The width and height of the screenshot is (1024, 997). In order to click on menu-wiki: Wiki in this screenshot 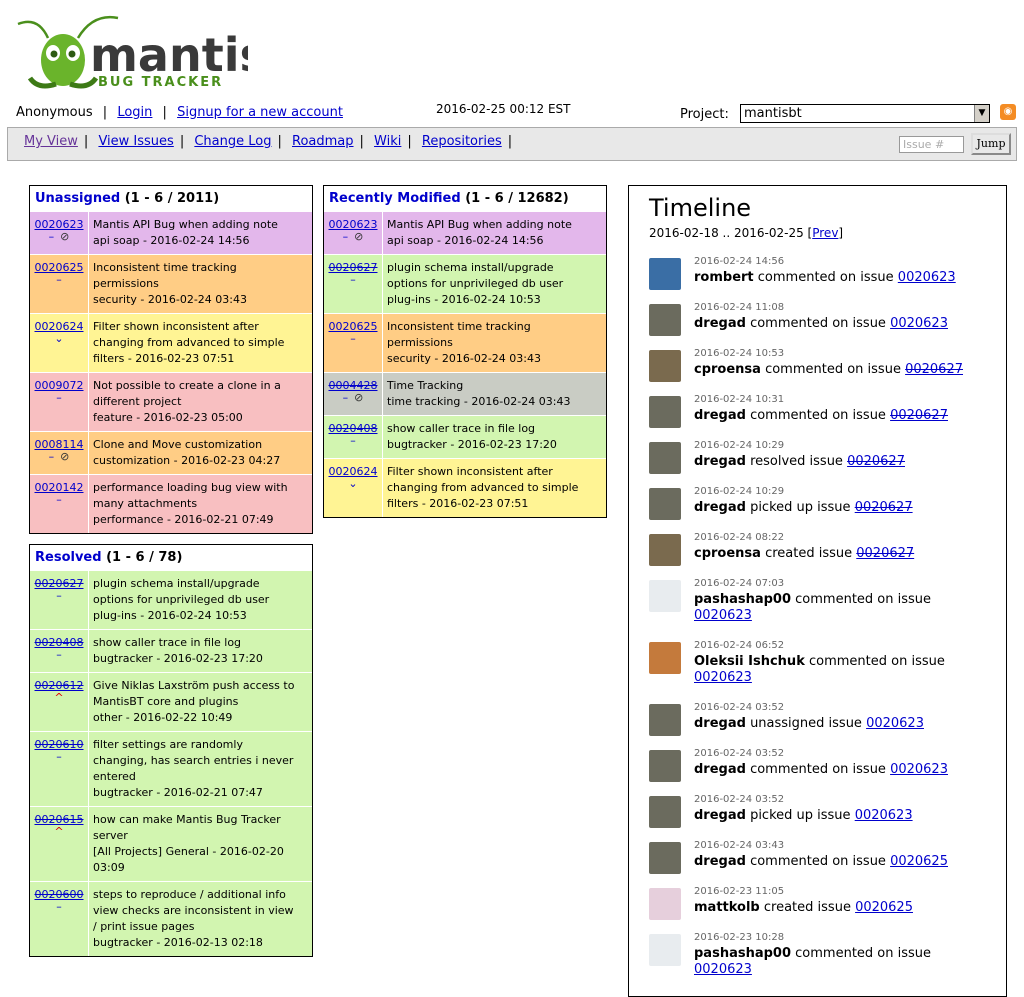, I will do `click(387, 141)`.